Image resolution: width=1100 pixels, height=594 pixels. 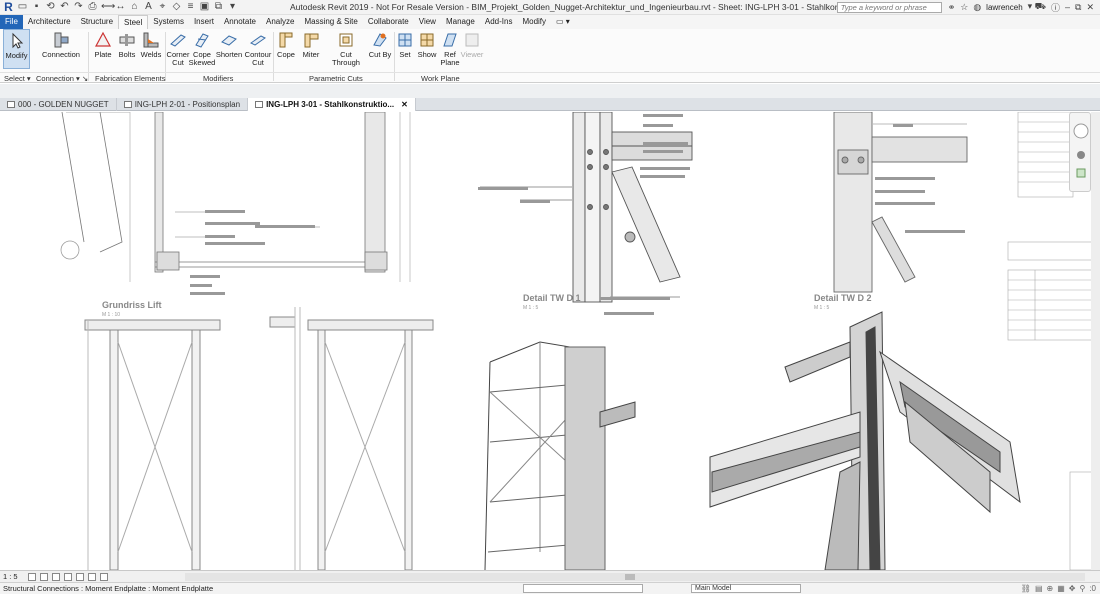 I want to click on panel-connection: Connection ▾ ↘, so click(x=62, y=78).